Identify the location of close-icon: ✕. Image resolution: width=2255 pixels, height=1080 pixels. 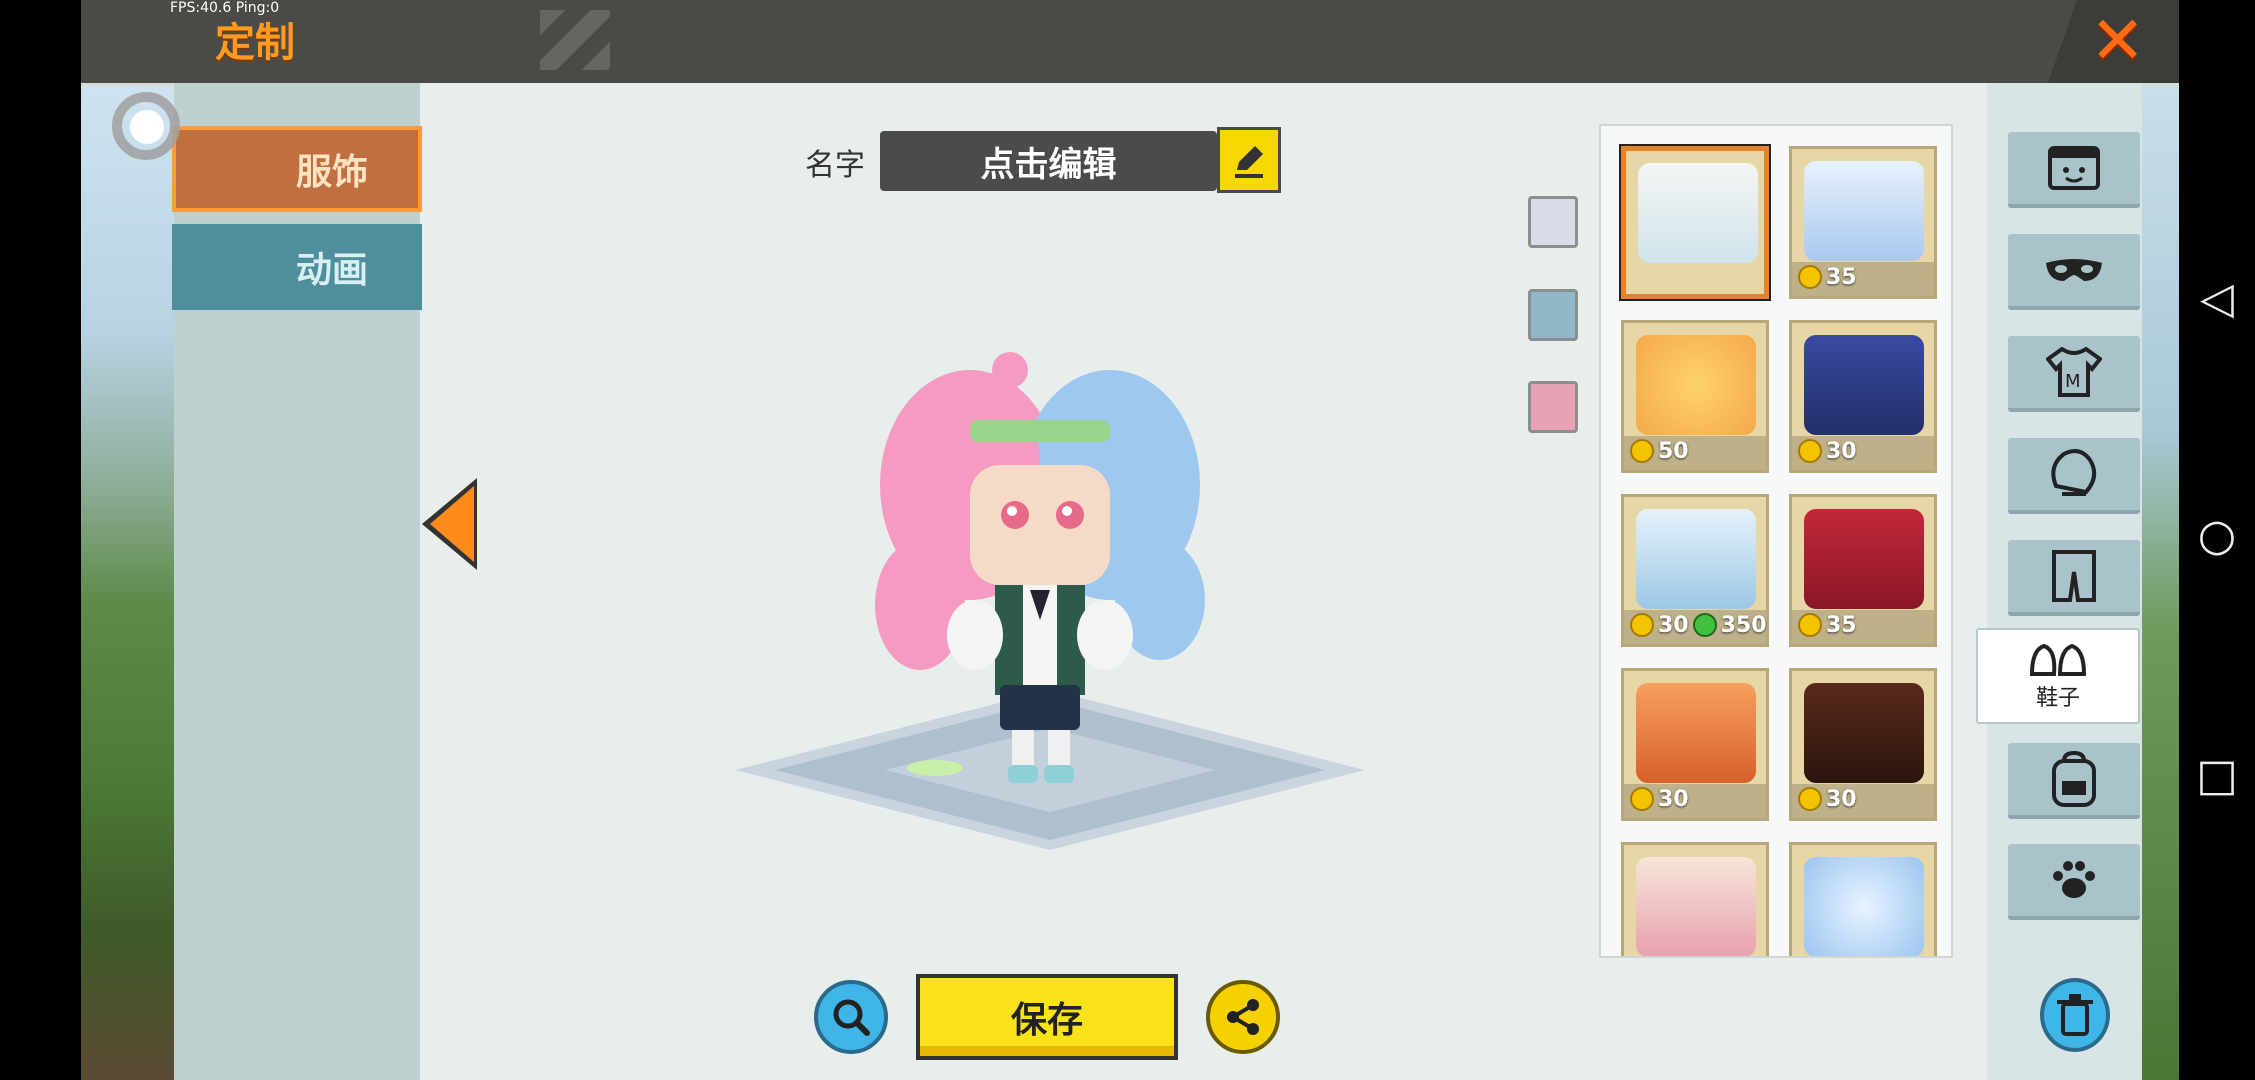
(2117, 40).